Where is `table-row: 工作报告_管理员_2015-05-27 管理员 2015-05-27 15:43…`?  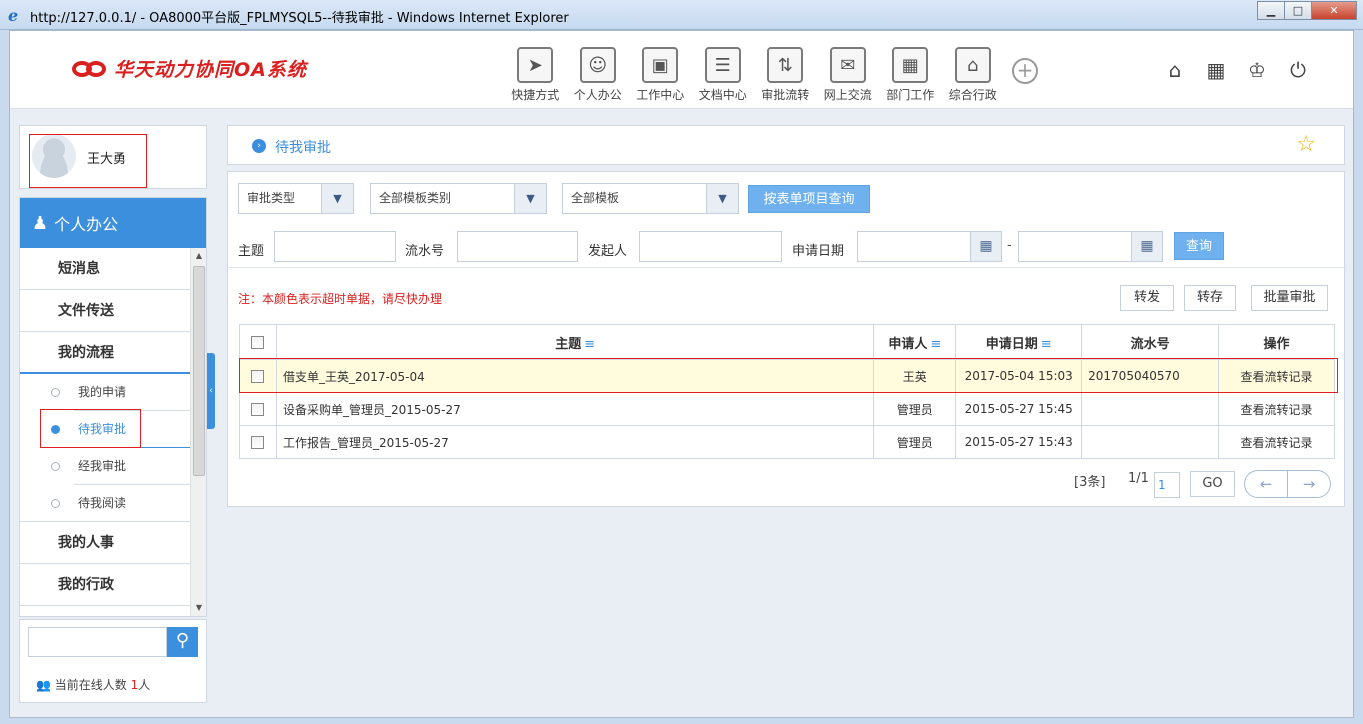 table-row: 工作报告_管理员_2015-05-27 管理员 2015-05-27 15:43… is located at coordinates (787, 442).